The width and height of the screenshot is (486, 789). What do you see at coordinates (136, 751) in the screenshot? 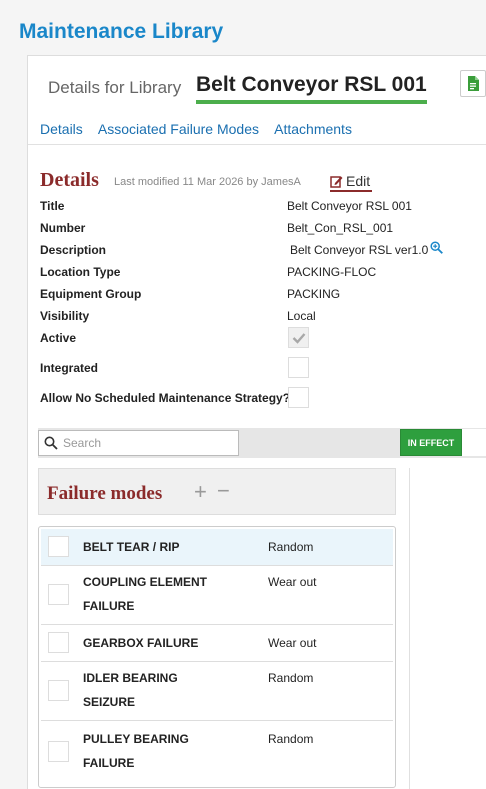
I see `failure-mode-name: PULLEY BEARING FAILURE` at bounding box center [136, 751].